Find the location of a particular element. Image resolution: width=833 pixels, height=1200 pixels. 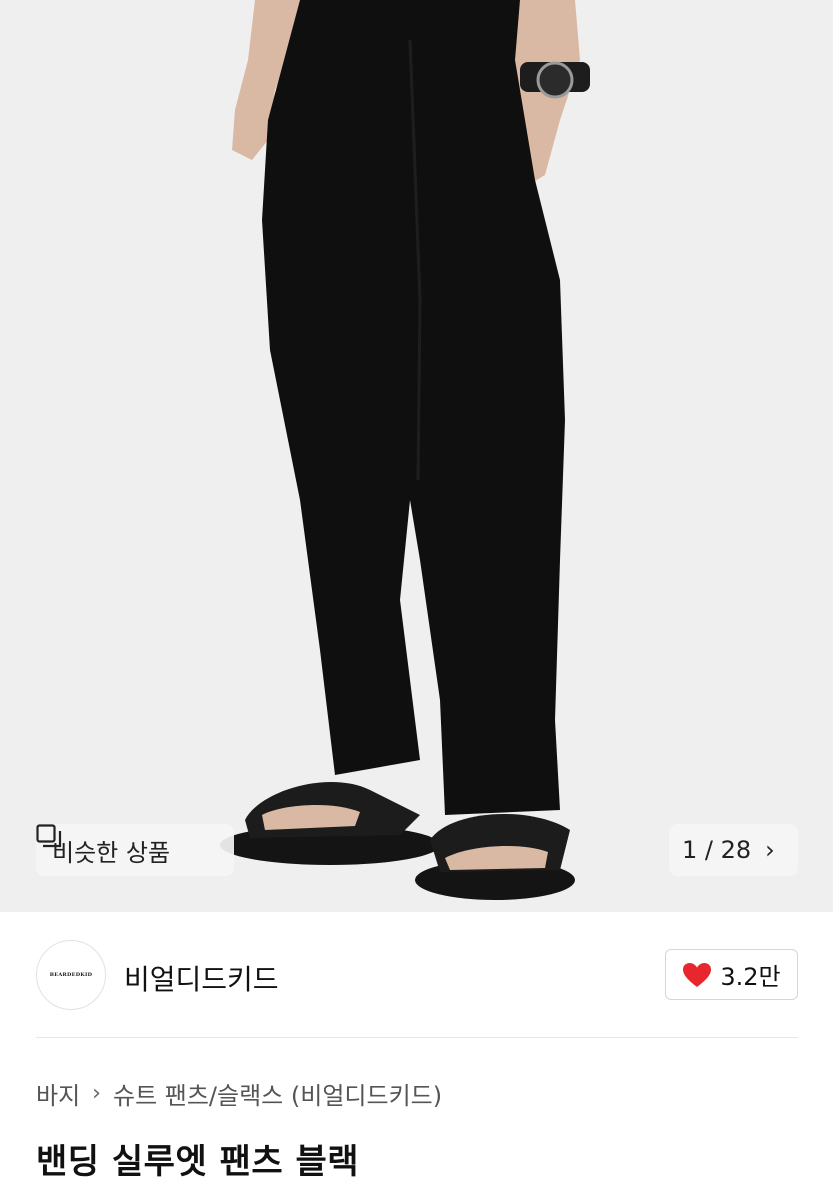

seller-logo: BEARDEDKID is located at coordinates (71, 975).